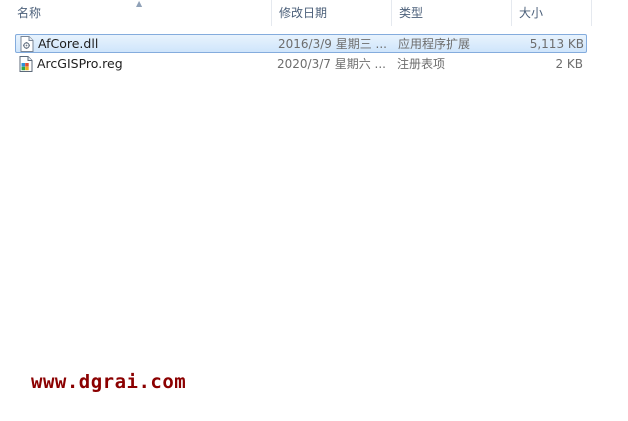 The height and width of the screenshot is (421, 628). I want to click on file-name: ArcGISPro.reg, so click(80, 63).